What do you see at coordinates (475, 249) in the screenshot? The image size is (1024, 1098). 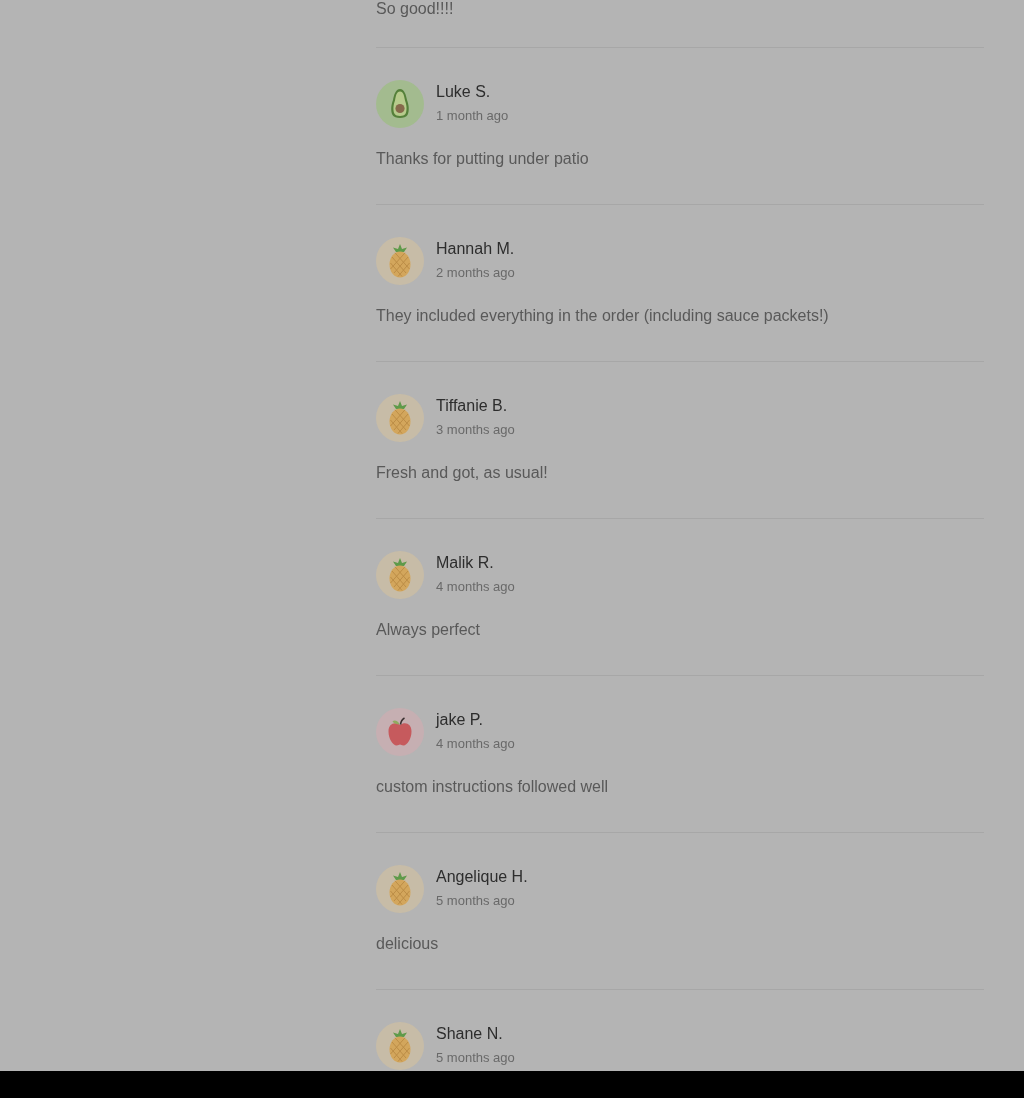 I see `reviewer-name: Hannah M.` at bounding box center [475, 249].